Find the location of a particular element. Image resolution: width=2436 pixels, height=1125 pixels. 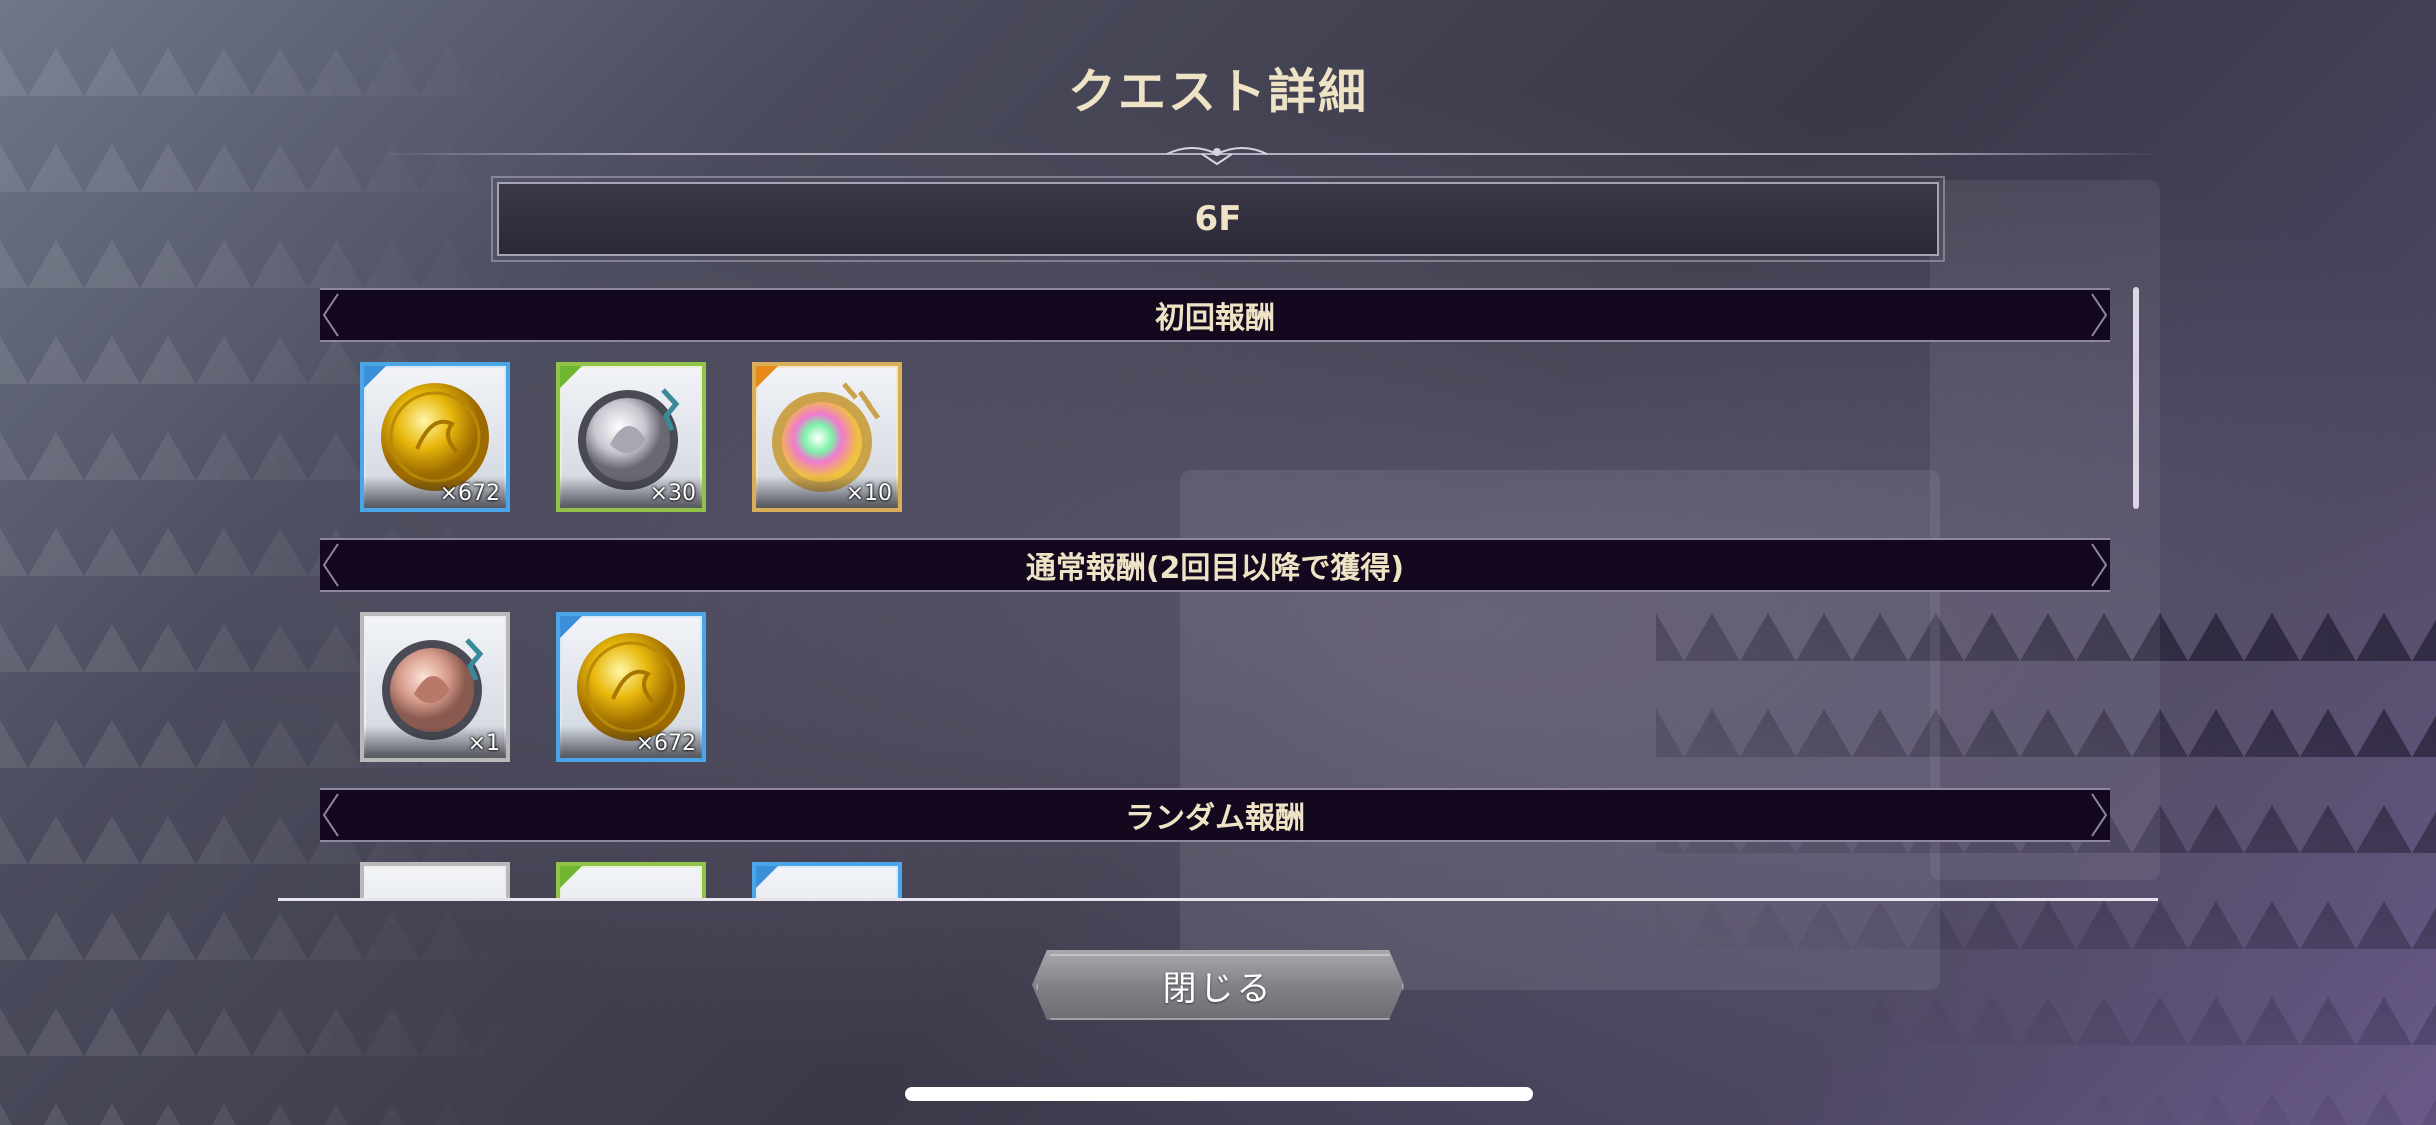

close-button-label: 閉じる is located at coordinates (1218, 988).